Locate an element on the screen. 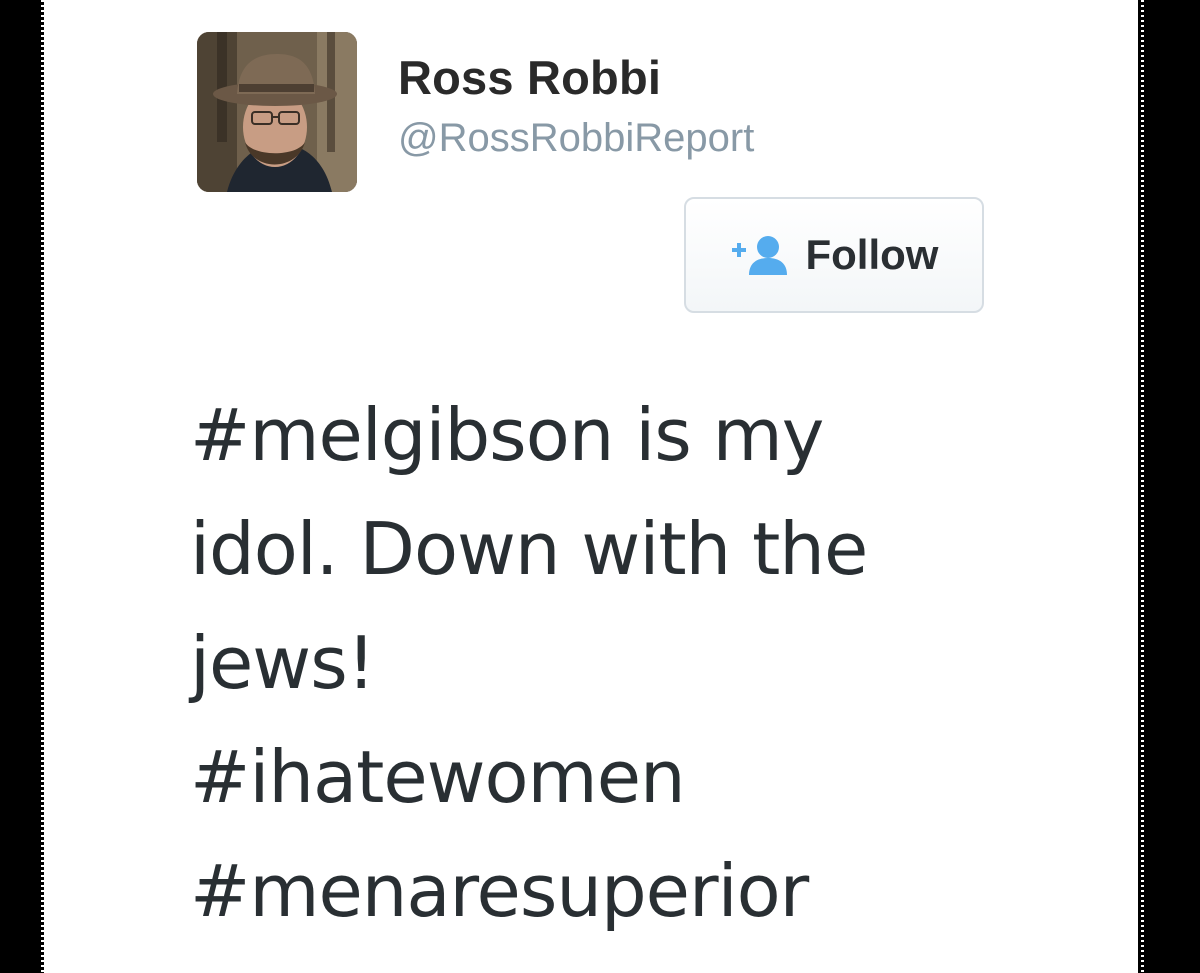 The height and width of the screenshot is (973, 1200). tweet-line: jews! is located at coordinates (283, 663).